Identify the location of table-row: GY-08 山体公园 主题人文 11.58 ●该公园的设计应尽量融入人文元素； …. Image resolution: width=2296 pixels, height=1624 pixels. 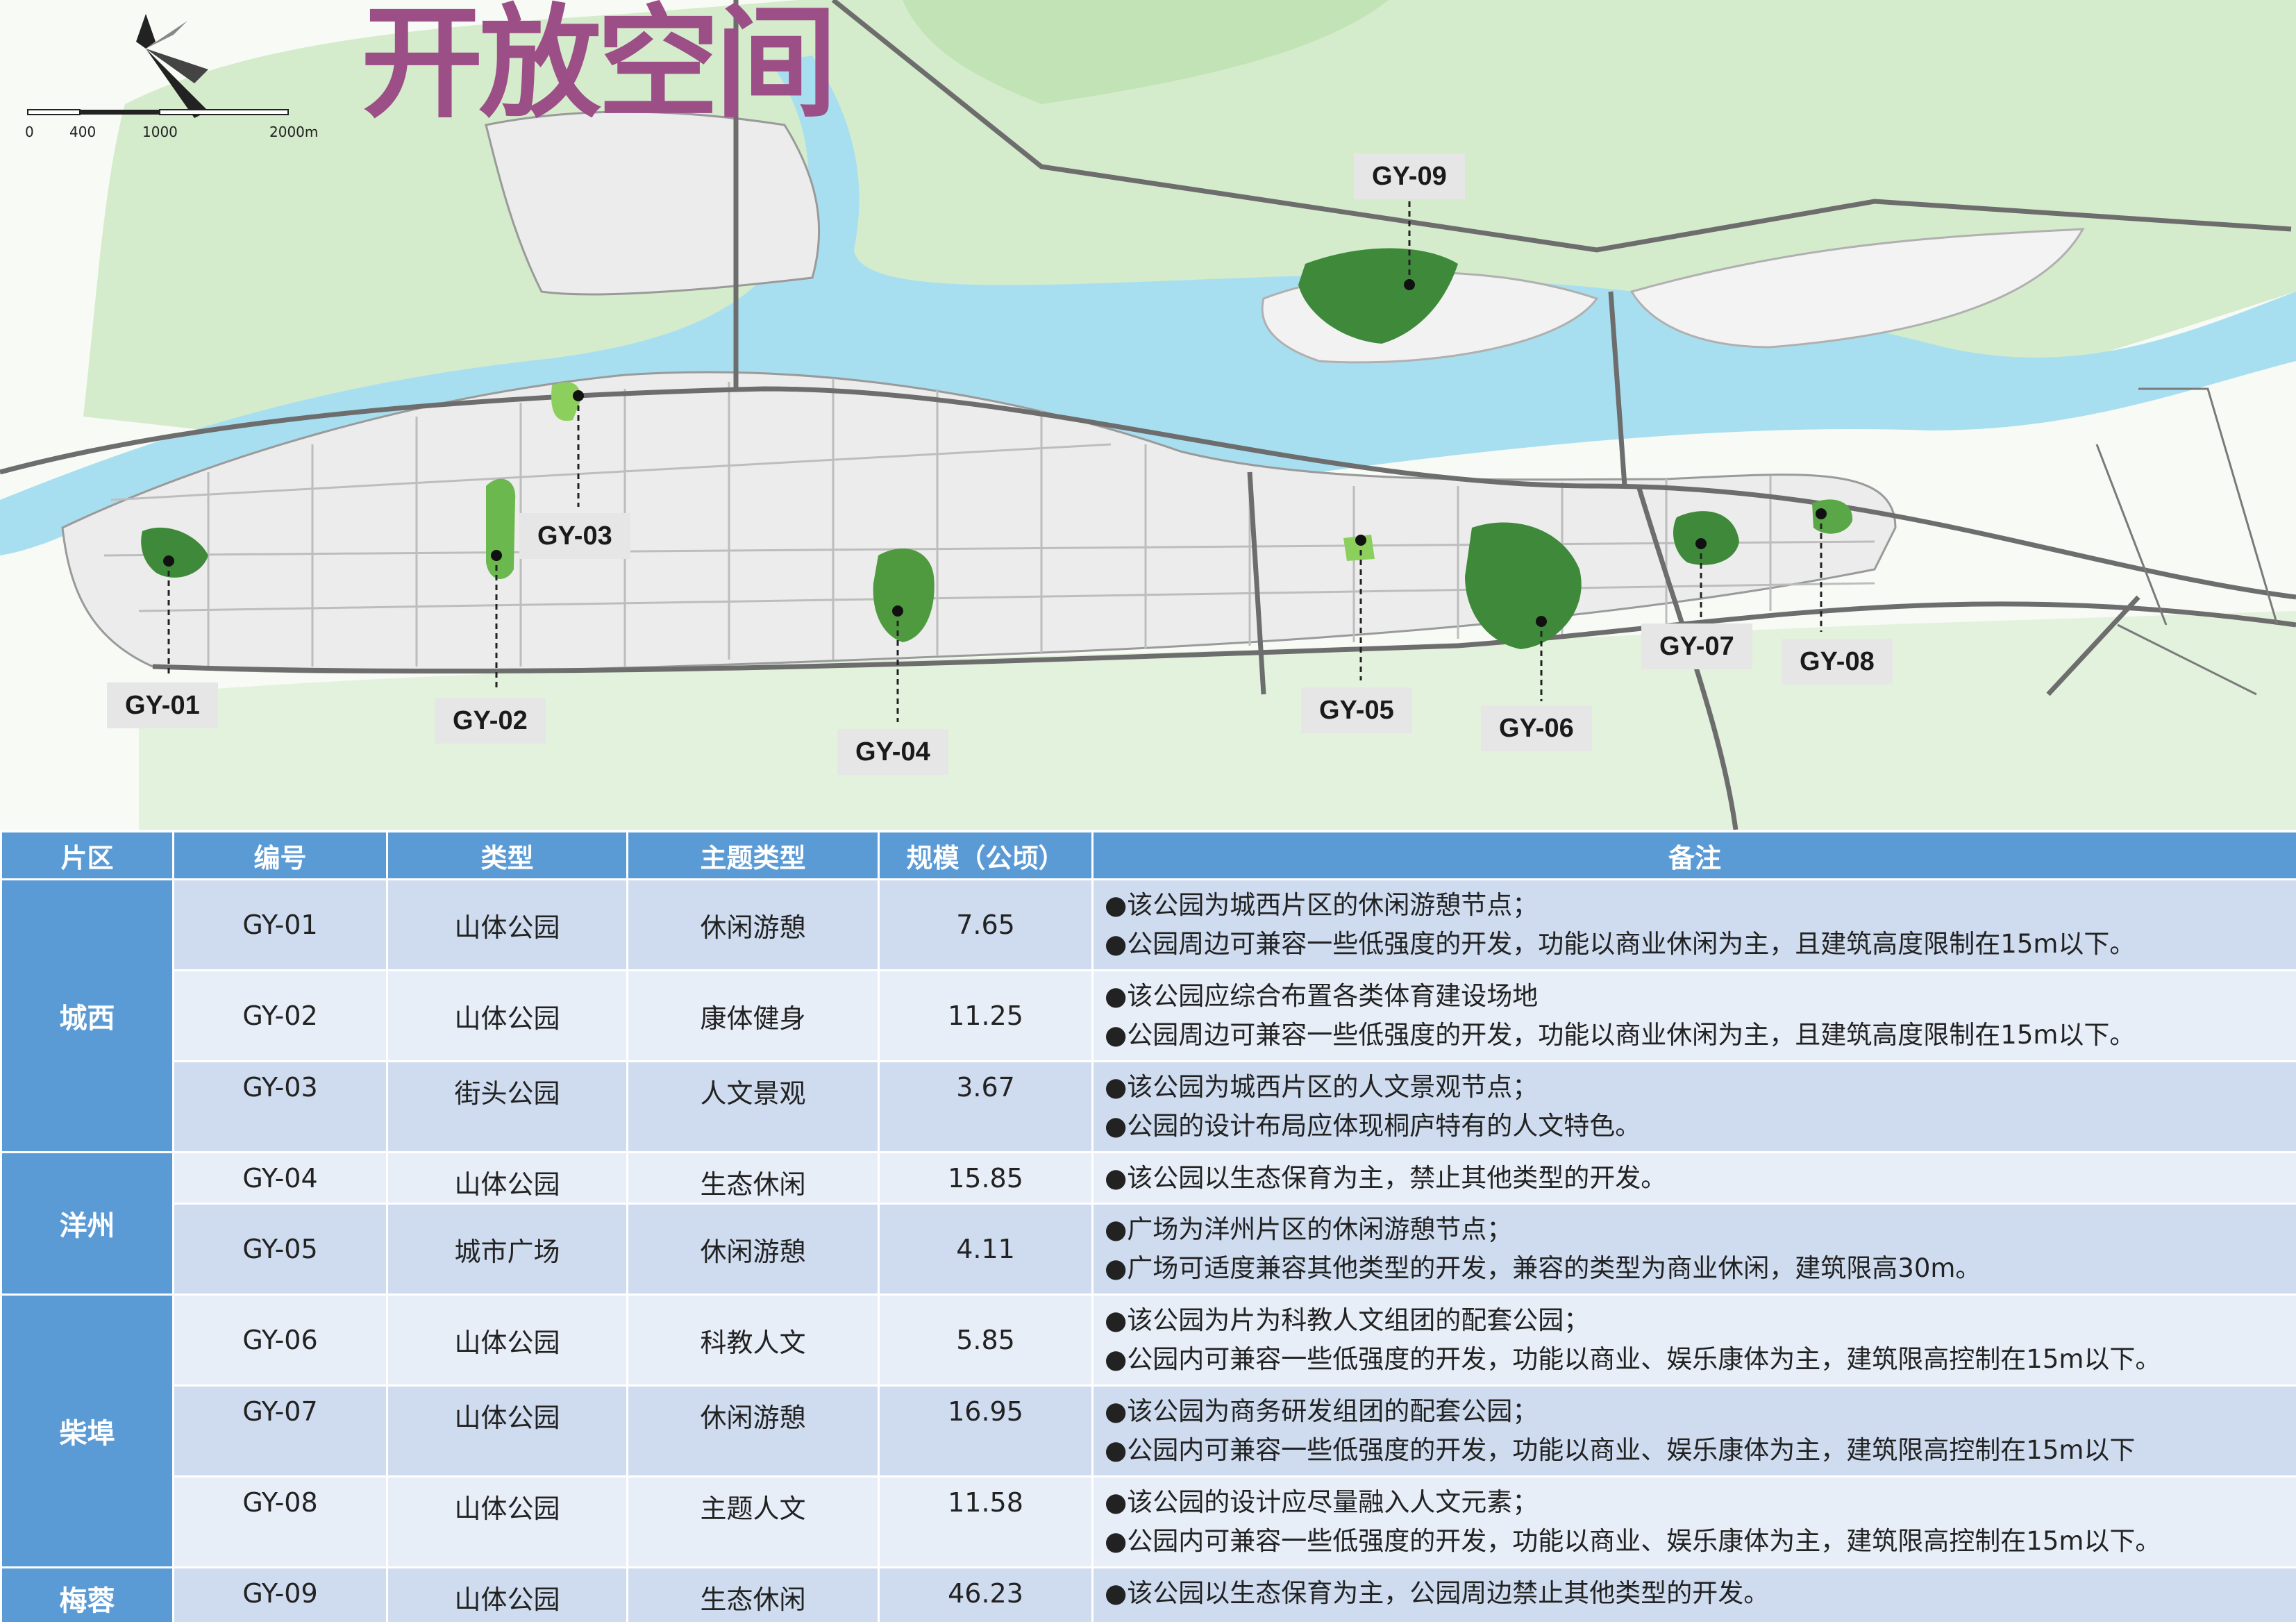
(1148, 1521).